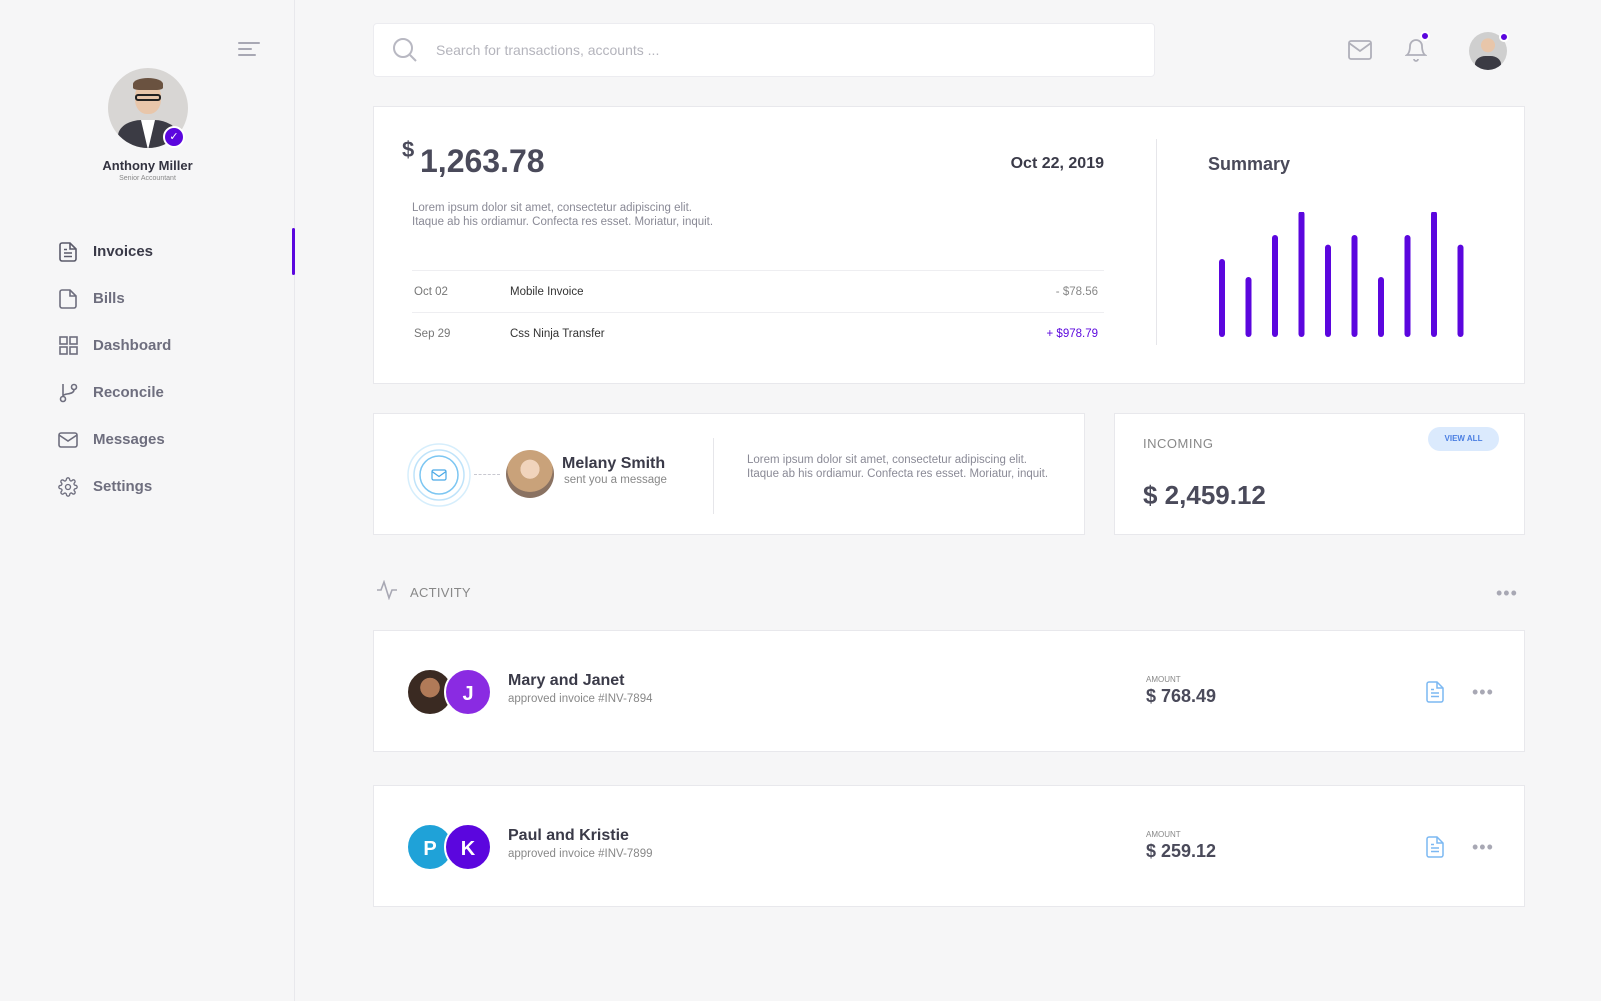 Image resolution: width=1601 pixels, height=1001 pixels. I want to click on sidebar-item-label: Settings, so click(123, 486).